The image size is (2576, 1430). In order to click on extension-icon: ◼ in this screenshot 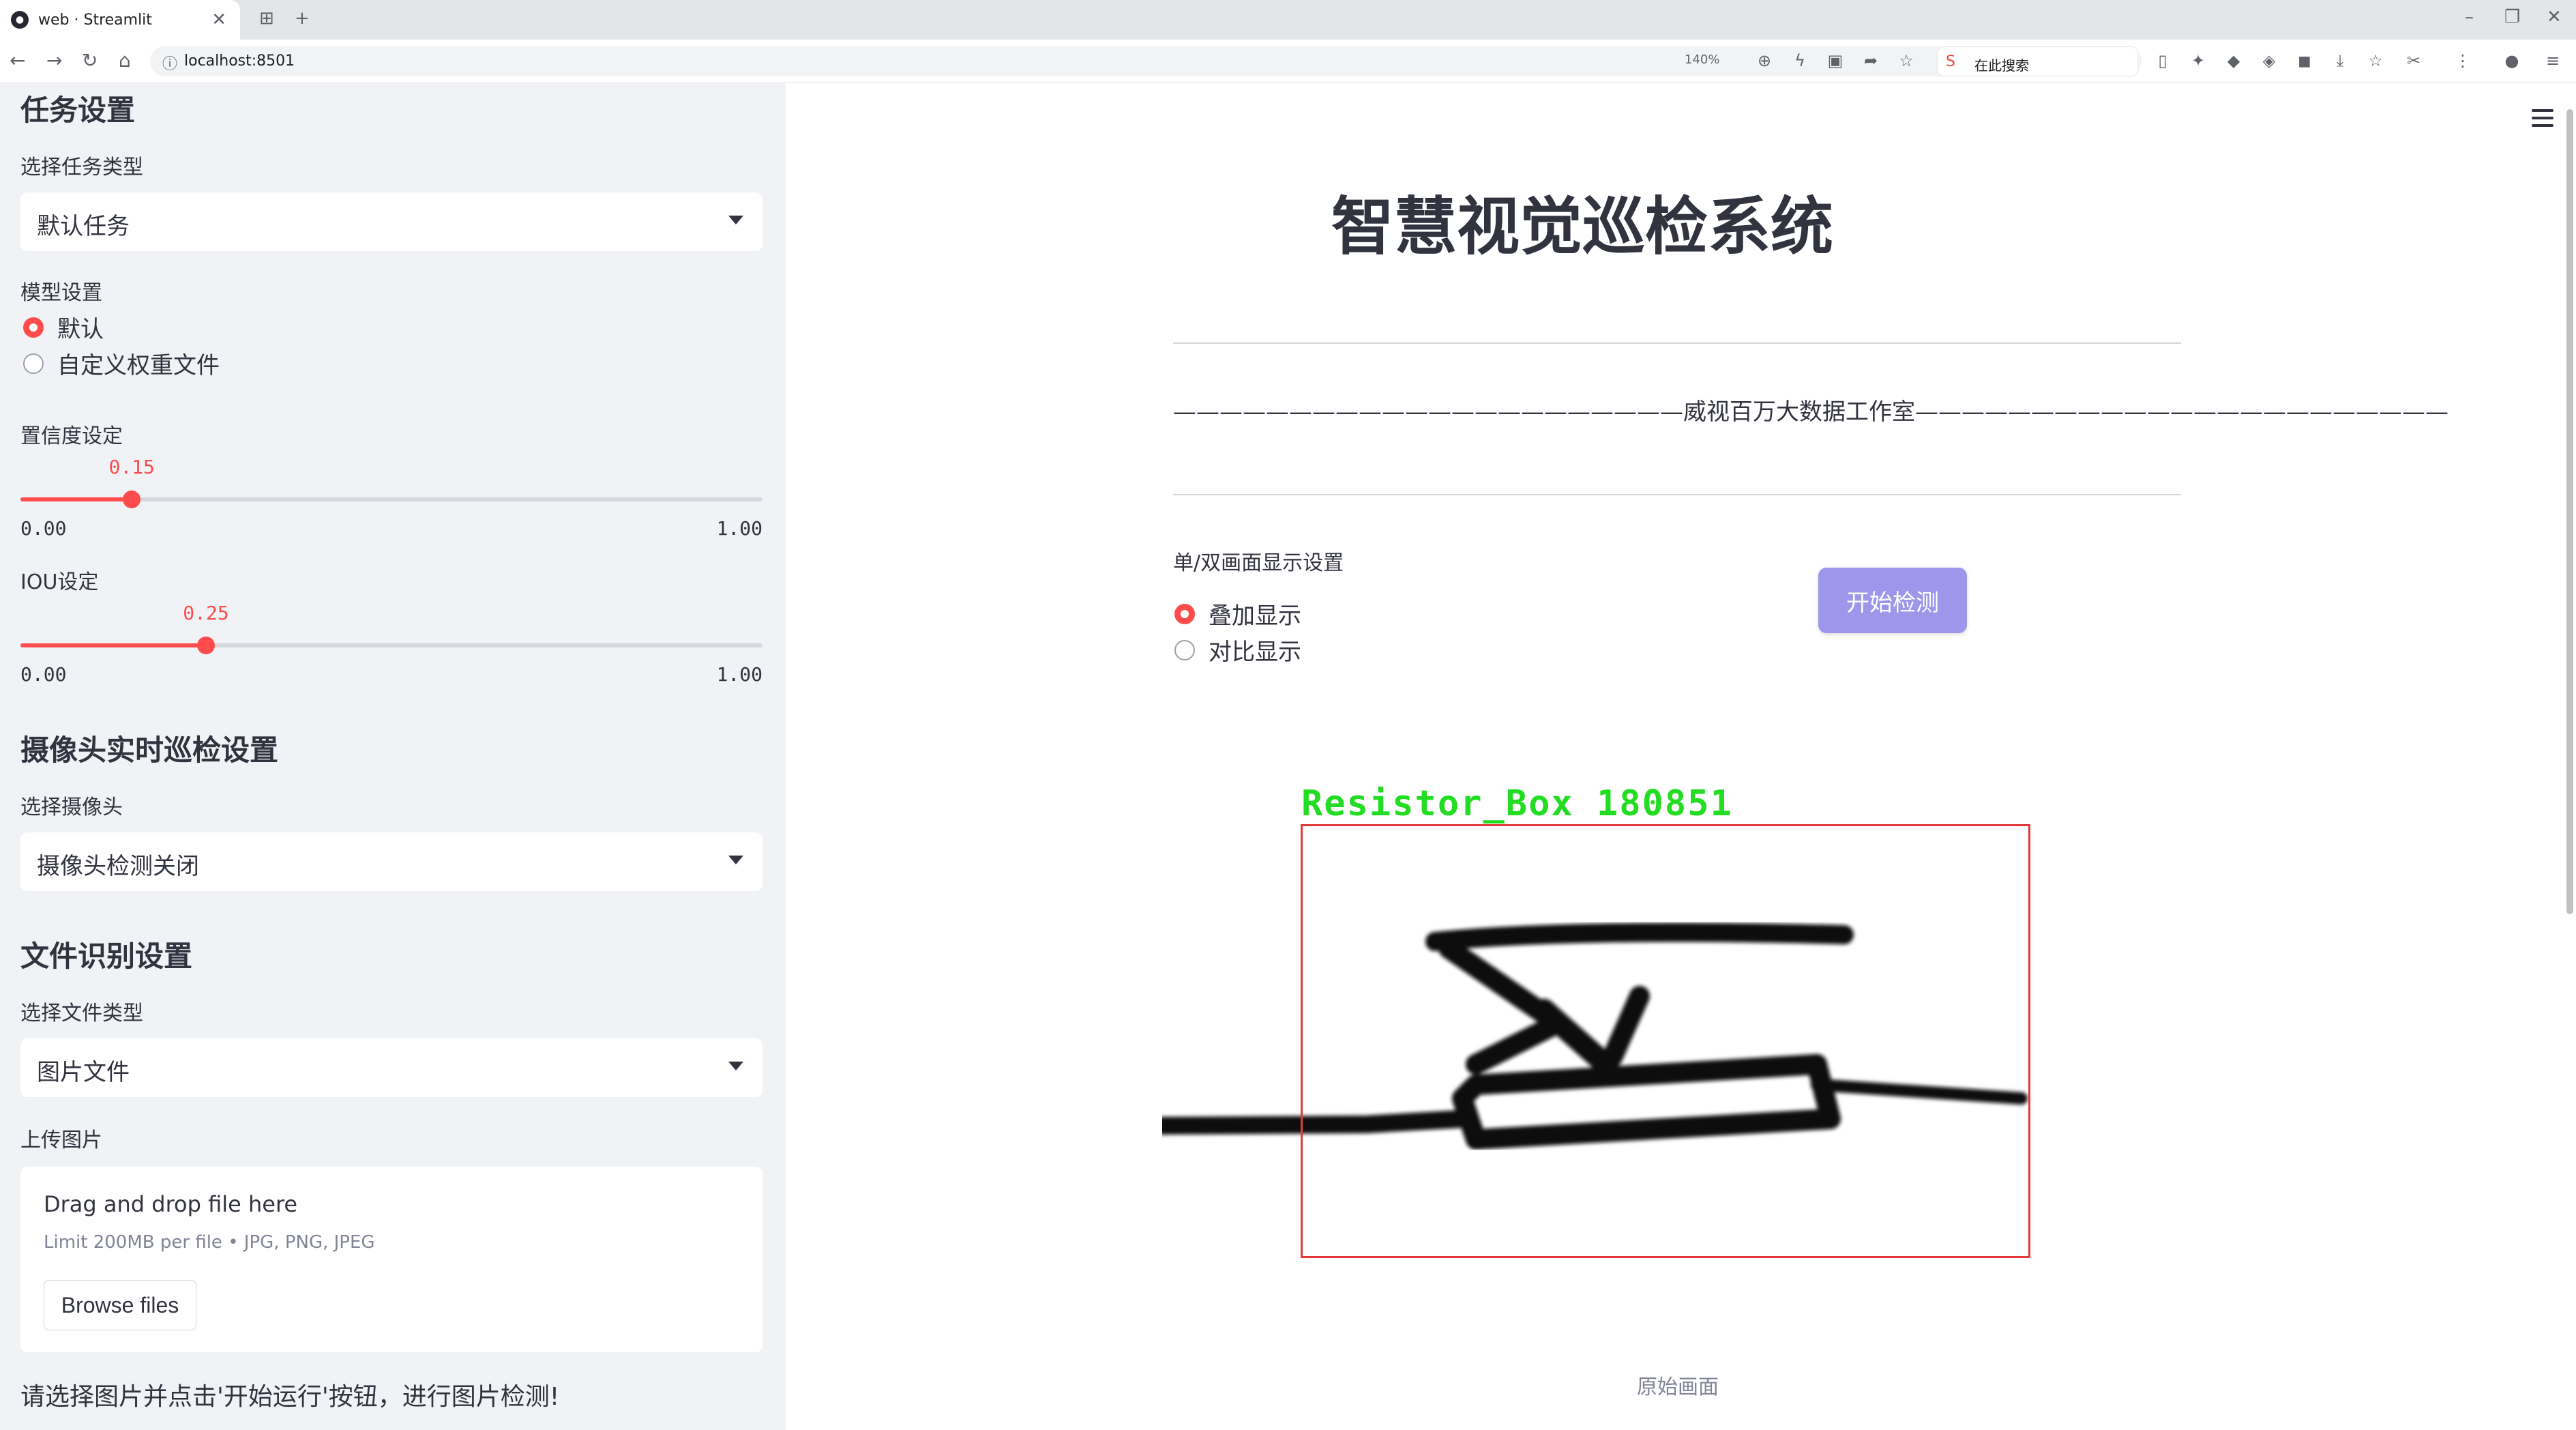, I will do `click(2304, 60)`.